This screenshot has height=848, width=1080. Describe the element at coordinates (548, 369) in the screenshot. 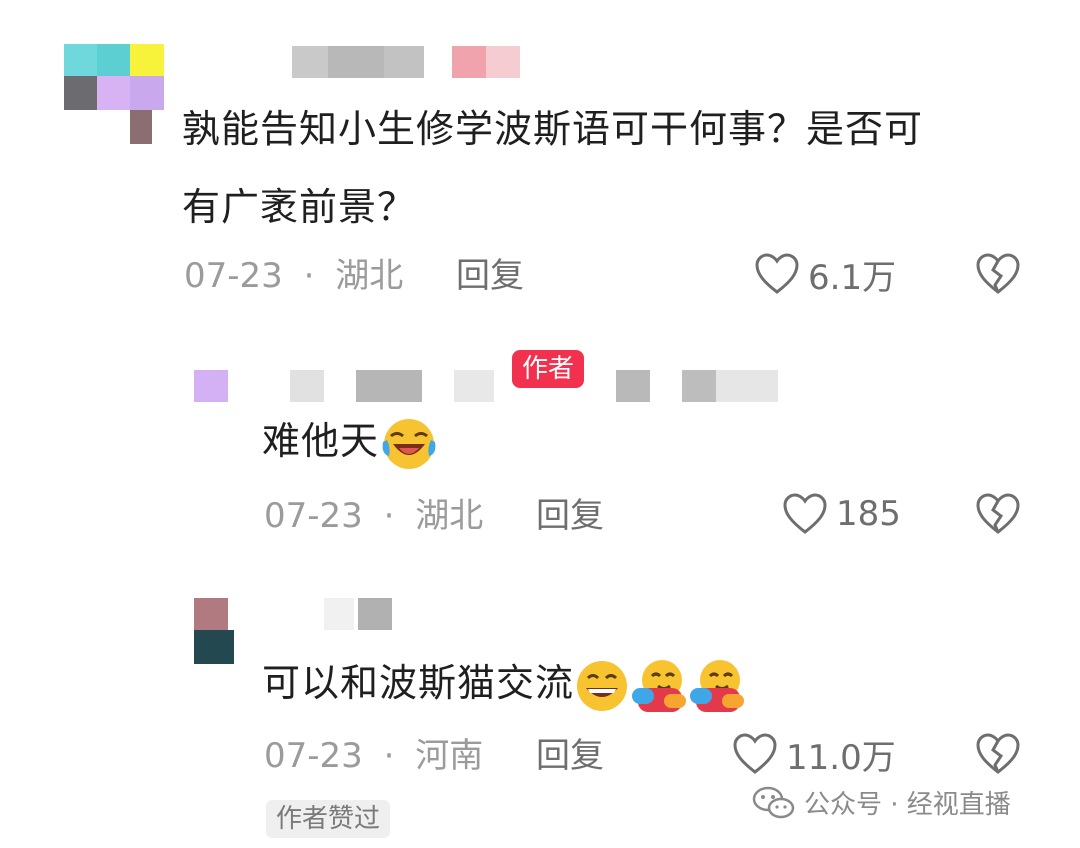

I see `author-badge: 作者` at that location.